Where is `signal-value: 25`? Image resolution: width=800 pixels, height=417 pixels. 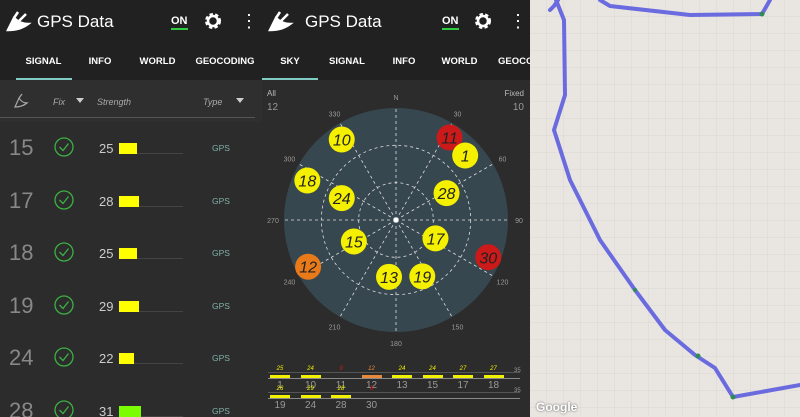
signal-value: 25 is located at coordinates (280, 369).